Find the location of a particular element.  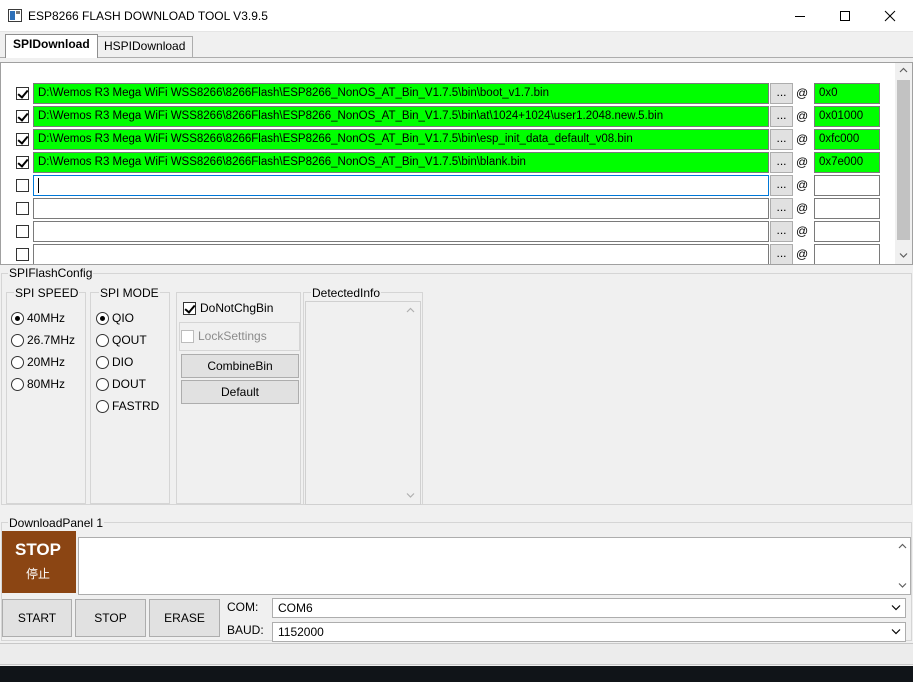

detected-info-box is located at coordinates (363, 403).